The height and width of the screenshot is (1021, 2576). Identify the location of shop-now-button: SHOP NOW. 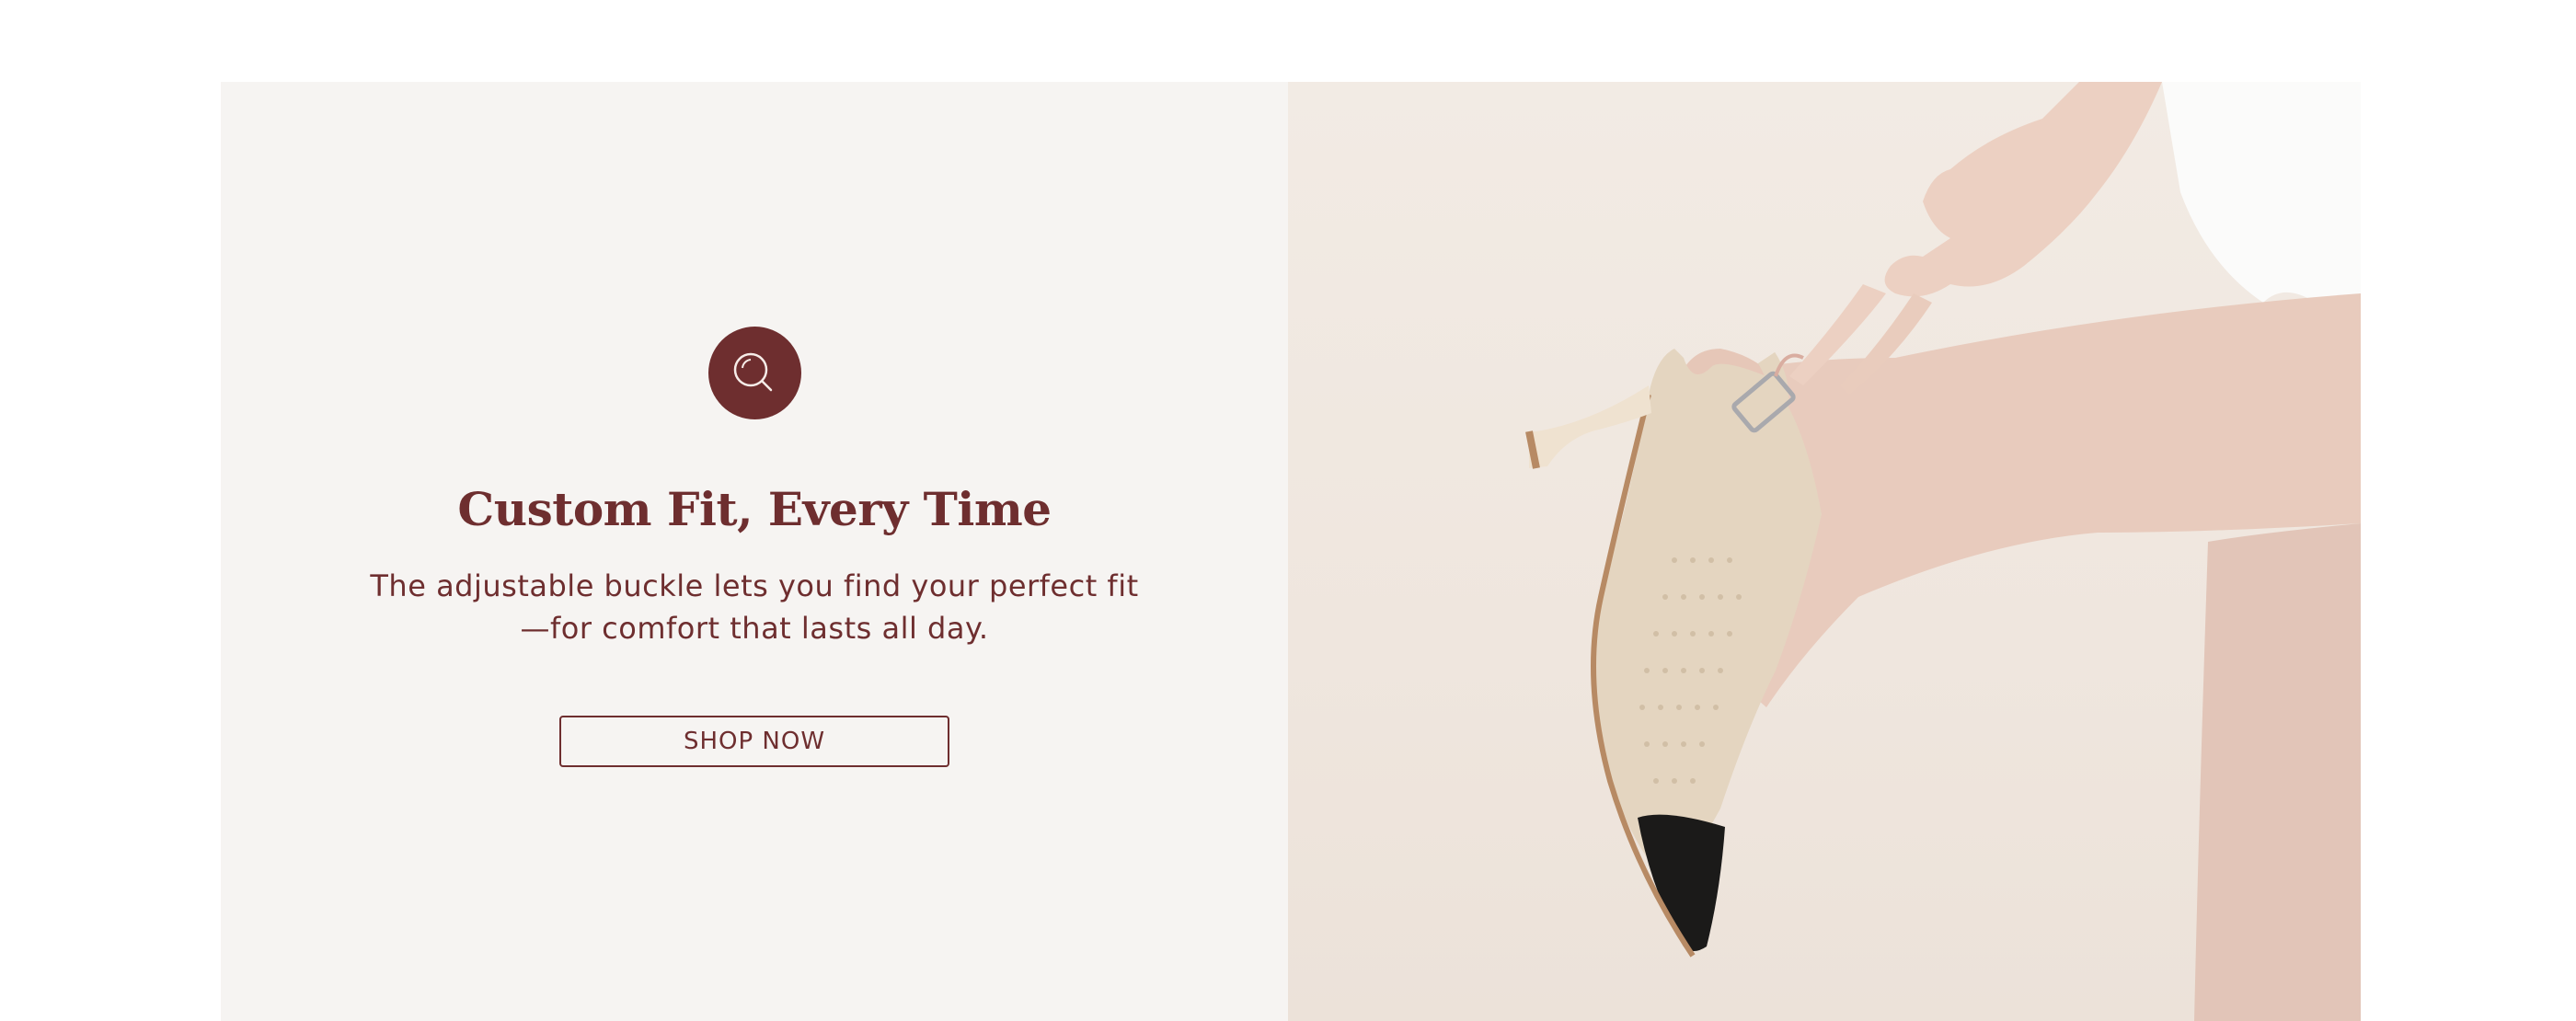
(754, 742).